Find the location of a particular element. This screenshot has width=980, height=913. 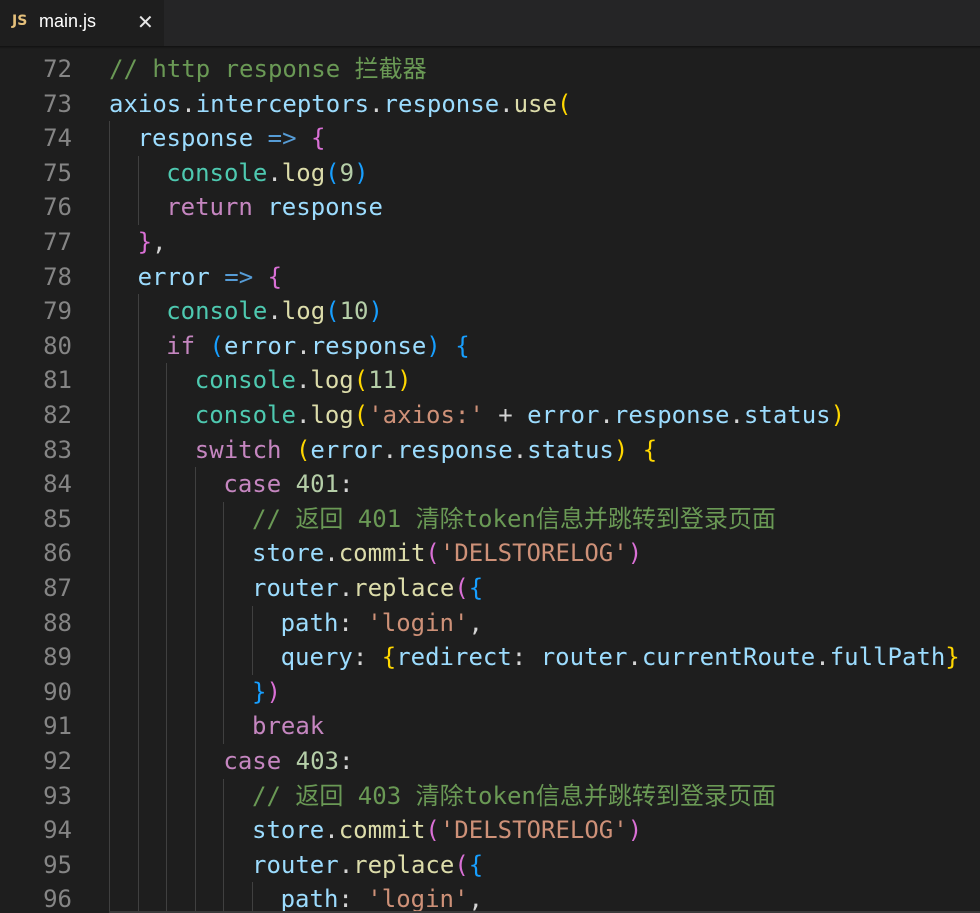

line-number: 82 is located at coordinates (57, 415).